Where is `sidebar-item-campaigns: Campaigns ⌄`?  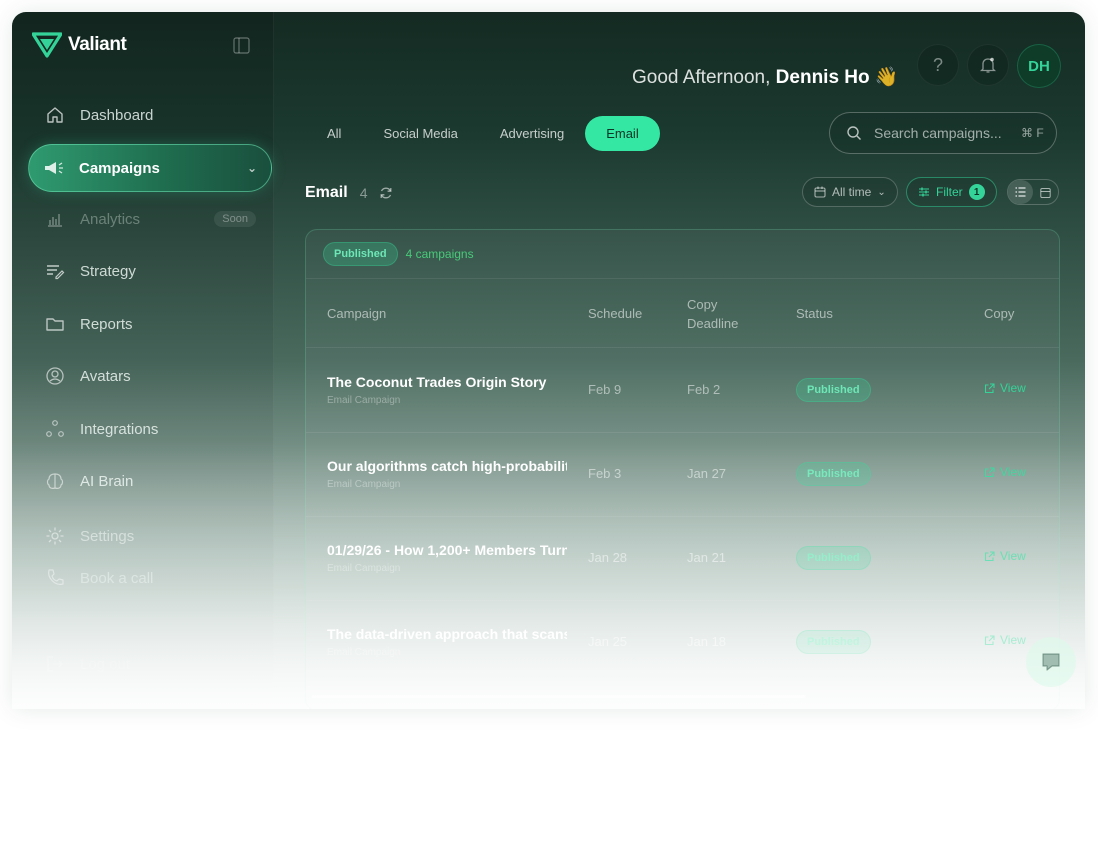 sidebar-item-campaigns: Campaigns ⌄ is located at coordinates (150, 168).